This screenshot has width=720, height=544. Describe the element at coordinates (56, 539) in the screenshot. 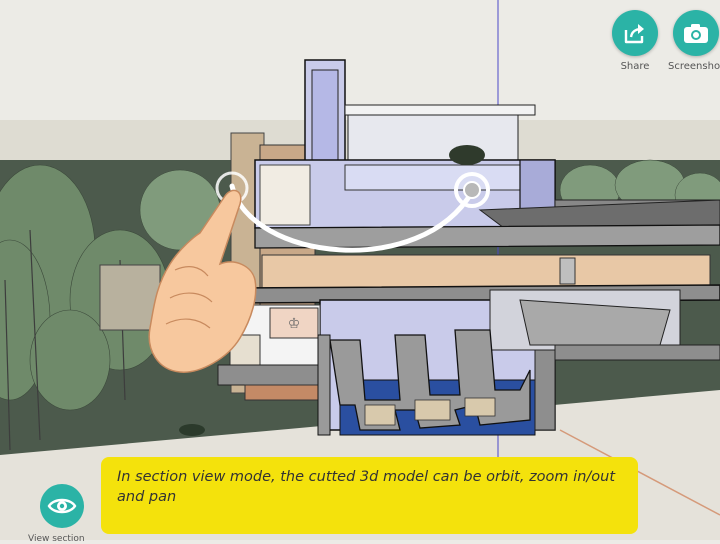

I see `view-section-label: View section` at that location.